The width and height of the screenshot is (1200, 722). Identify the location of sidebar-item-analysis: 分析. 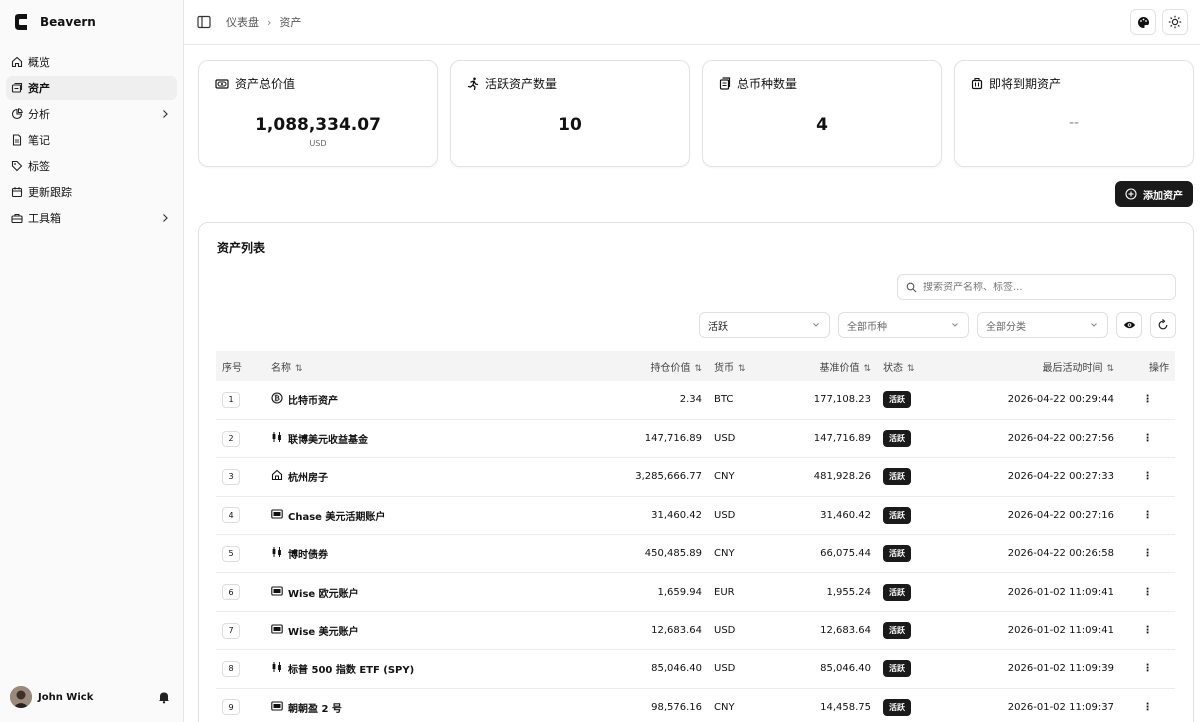
(91, 114).